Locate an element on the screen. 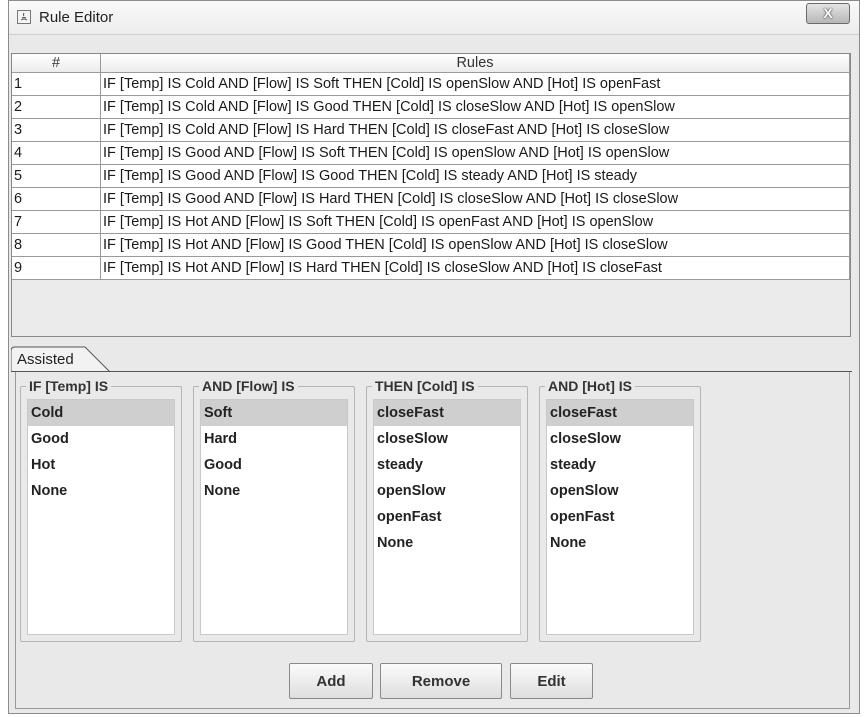 The image size is (865, 717). rule-number-cell: 9 is located at coordinates (56, 268).